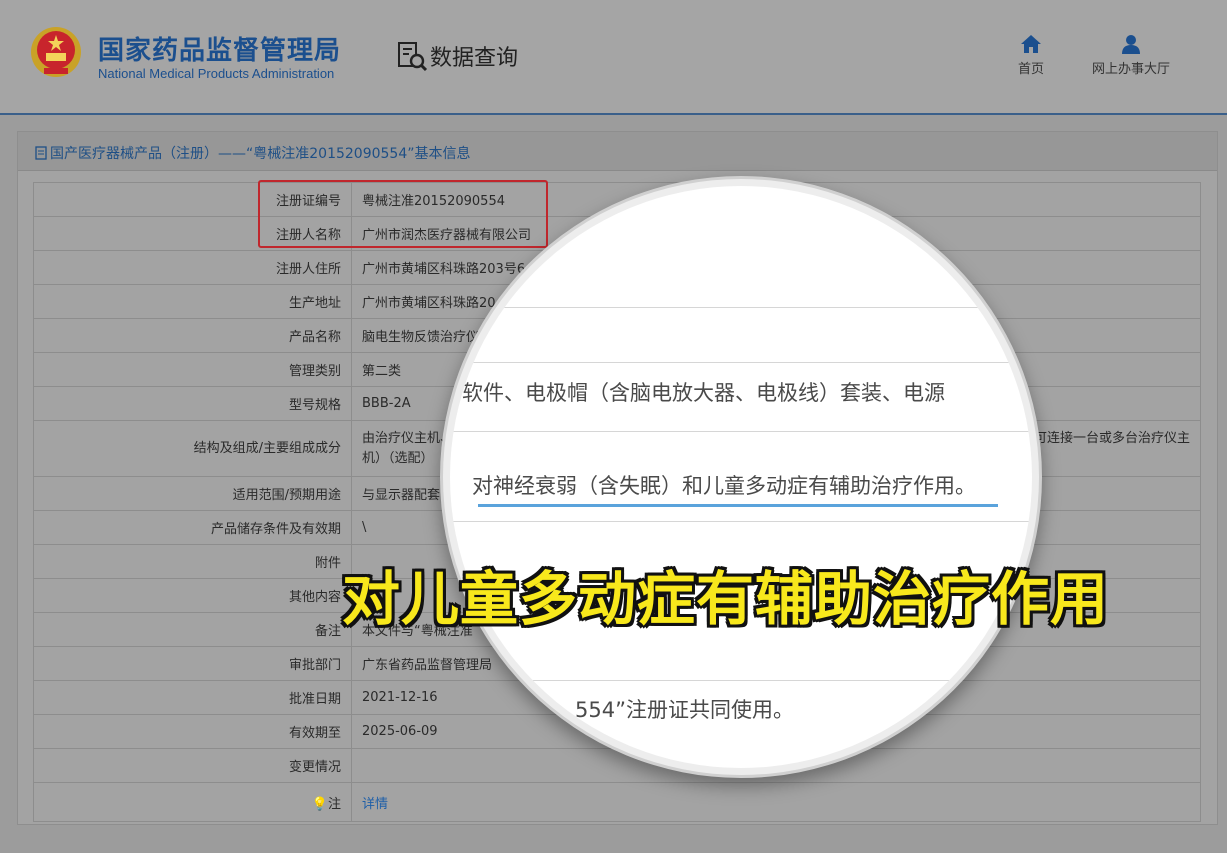 Image resolution: width=1227 pixels, height=853 pixels. What do you see at coordinates (192, 731) in the screenshot?
I see `row-label: 有效期至` at bounding box center [192, 731].